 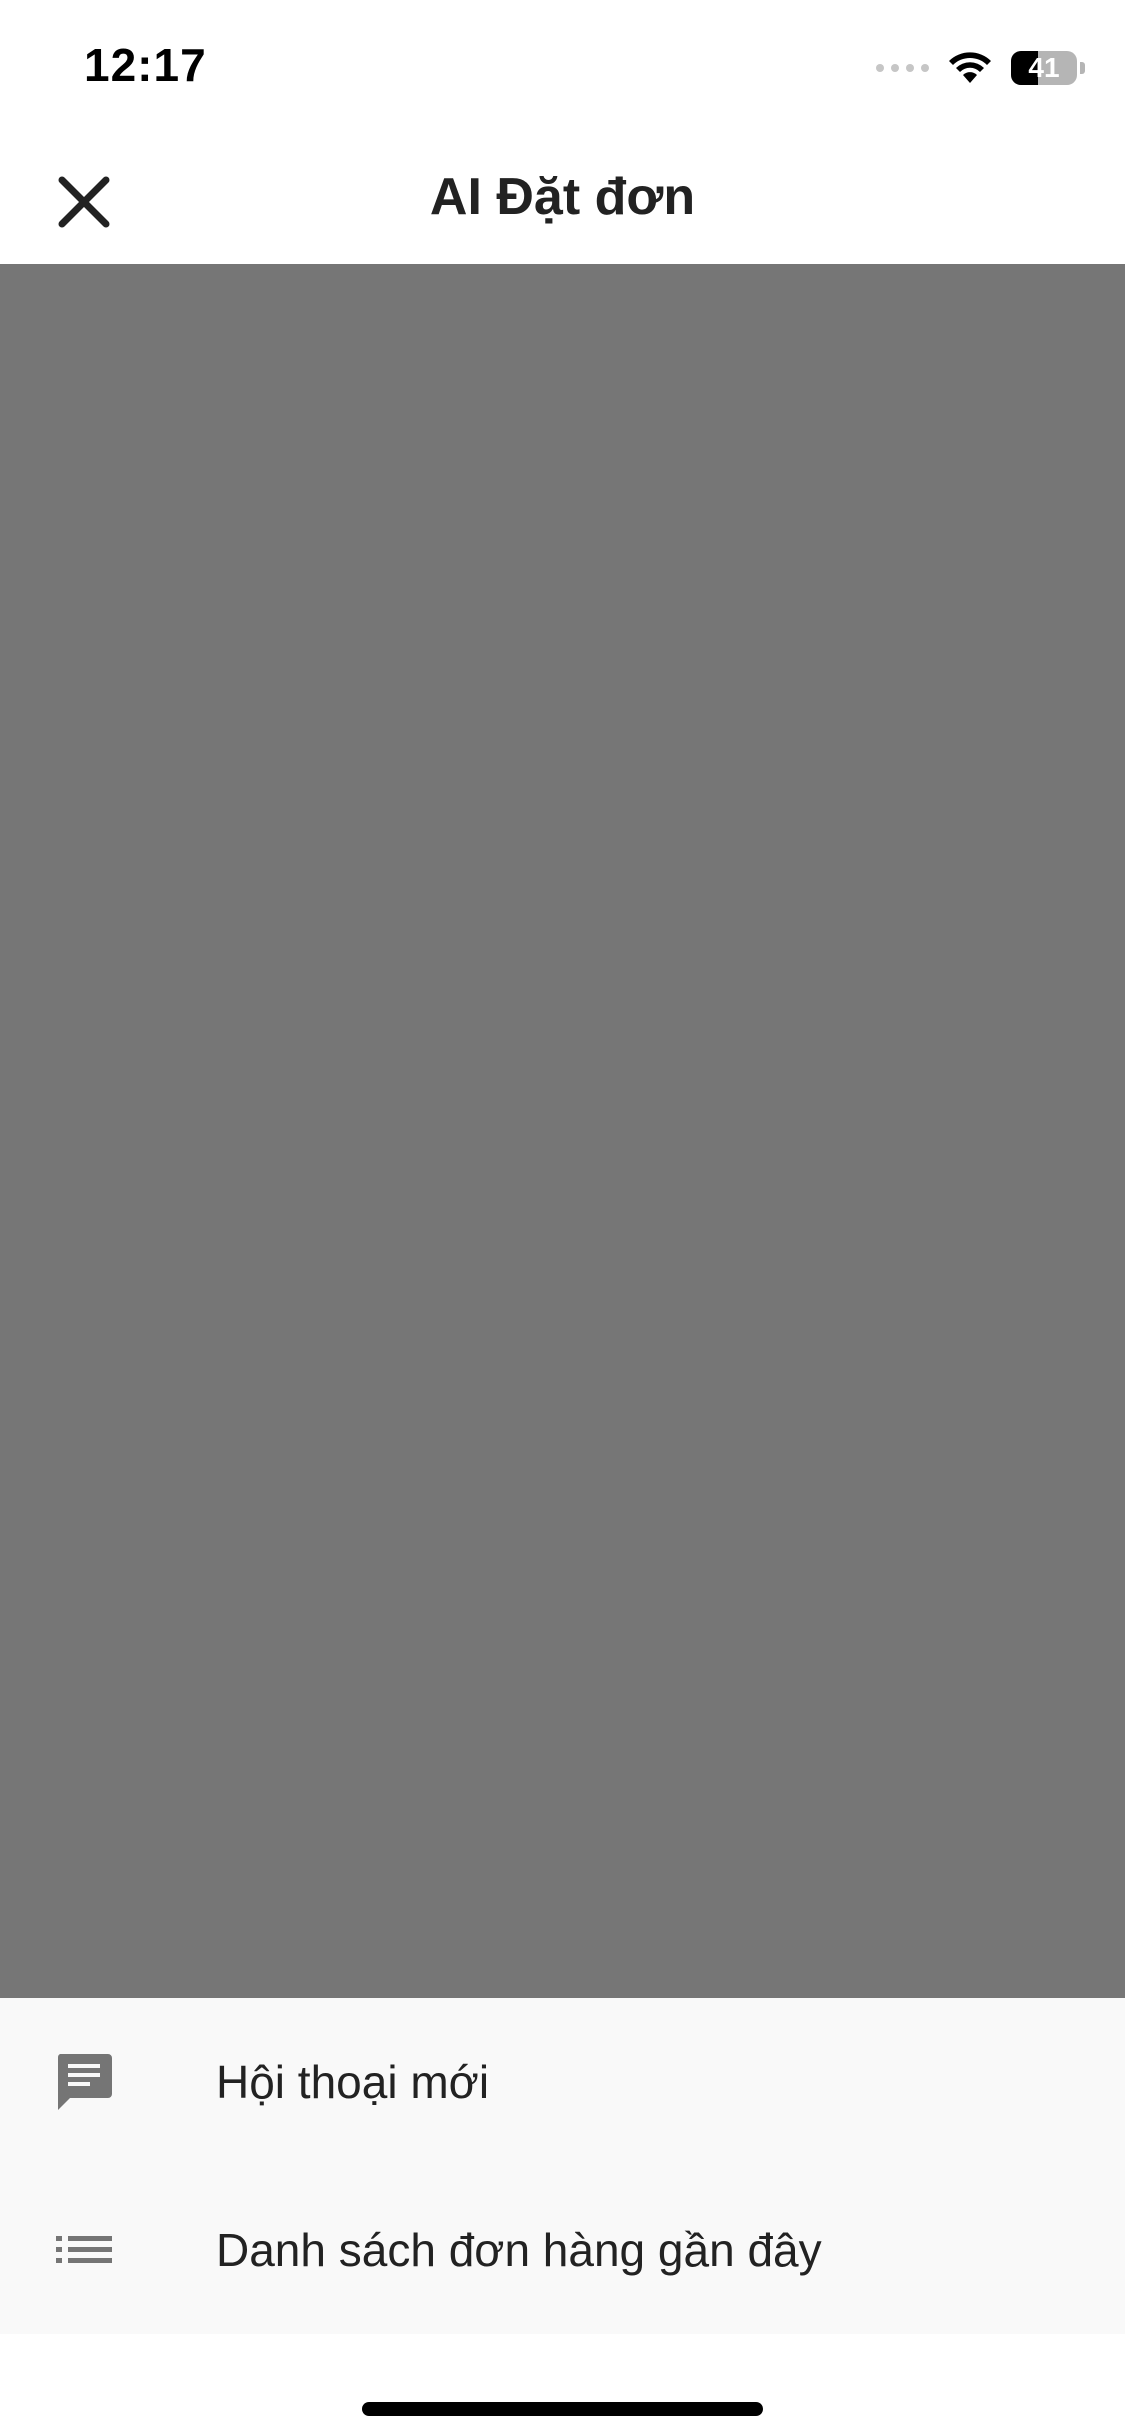 I want to click on battery-icon: 41, so click(x=1048, y=68).